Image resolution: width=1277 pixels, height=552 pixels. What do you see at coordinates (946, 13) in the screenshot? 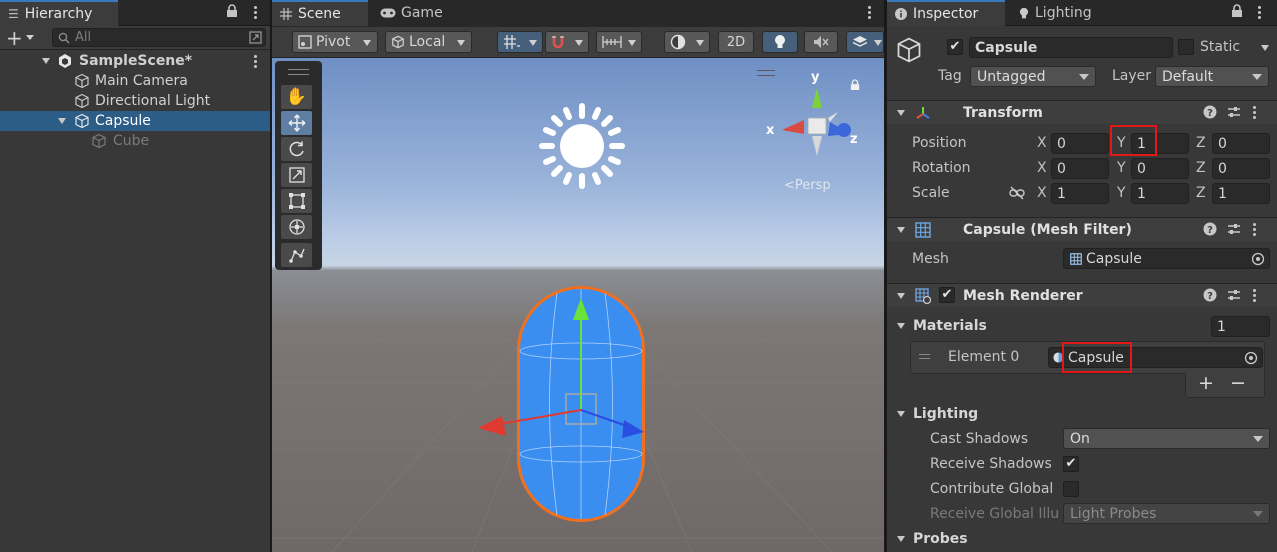
I see `tab-inspector: Inspector` at bounding box center [946, 13].